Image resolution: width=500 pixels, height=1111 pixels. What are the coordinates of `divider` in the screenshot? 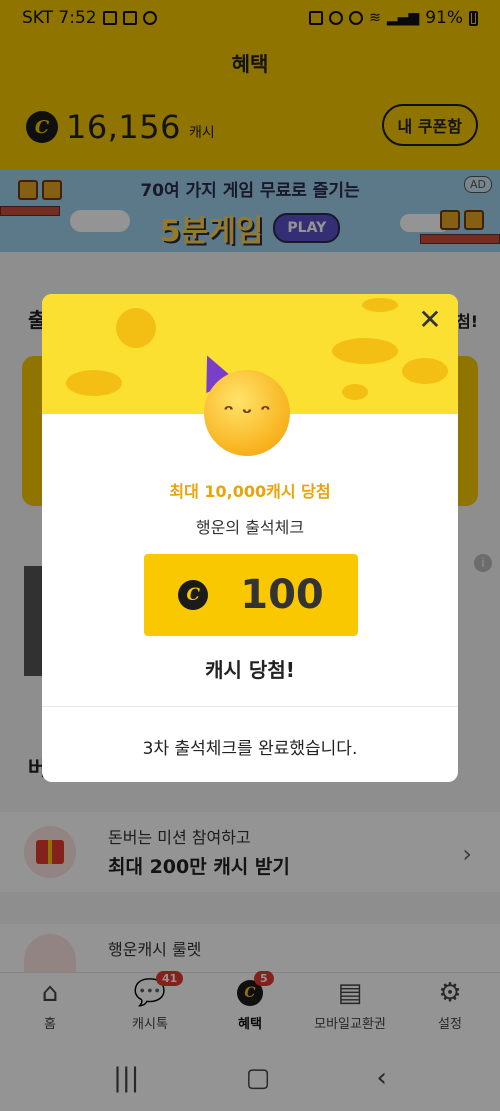 It's located at (250, 706).